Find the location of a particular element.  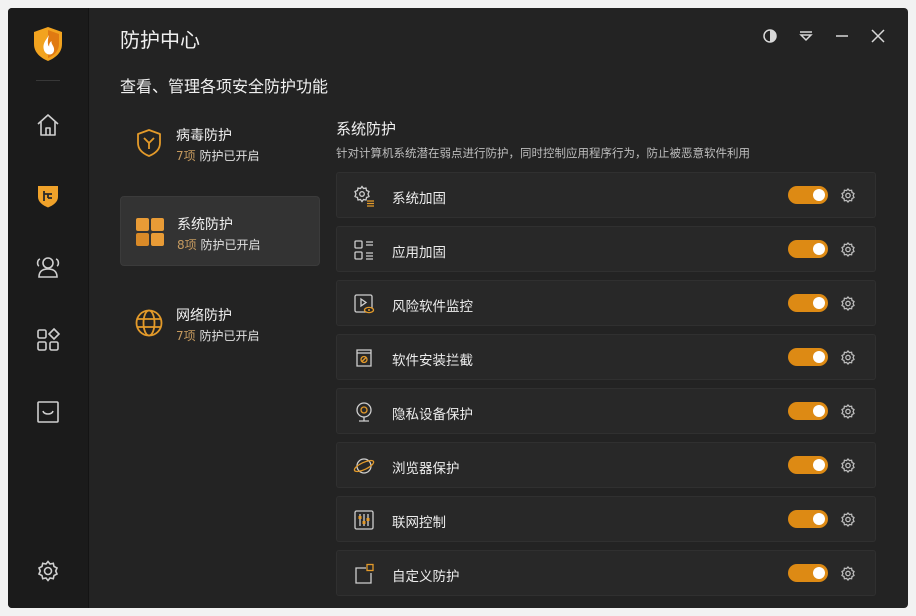

theme-icon is located at coordinates (770, 36).